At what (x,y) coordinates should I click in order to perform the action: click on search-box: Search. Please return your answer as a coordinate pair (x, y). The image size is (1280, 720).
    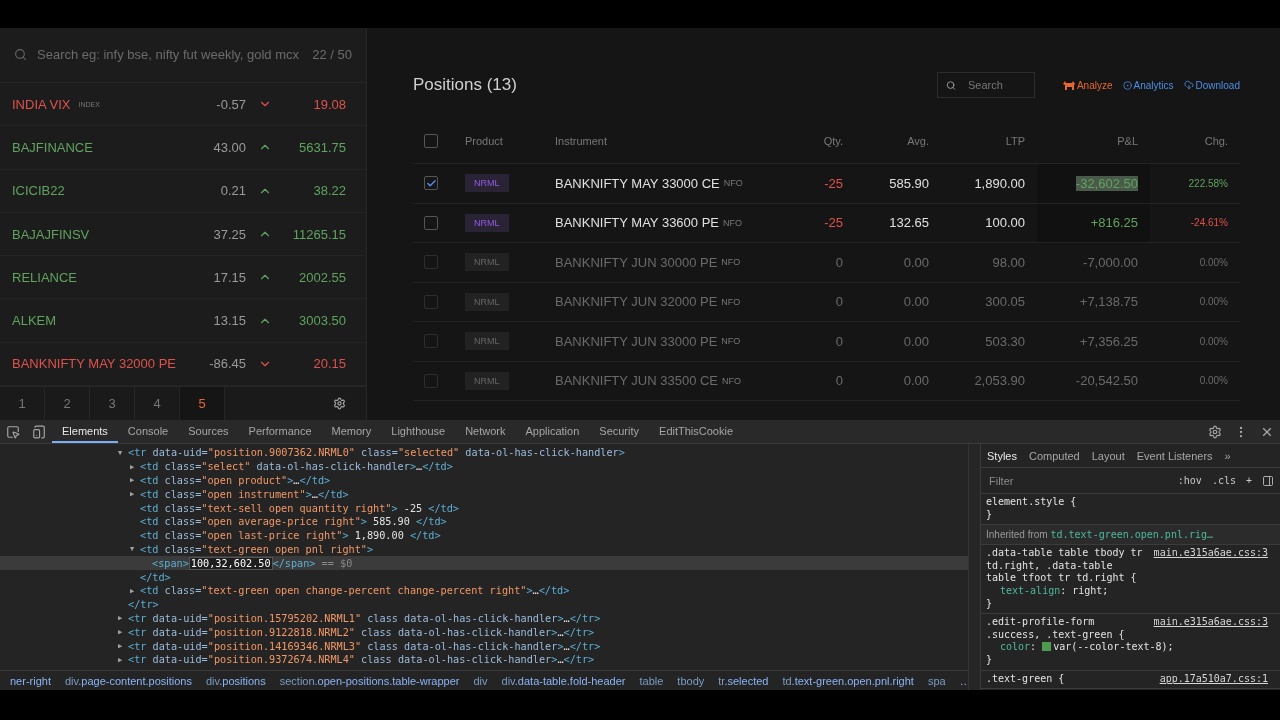
    Looking at the image, I should click on (985, 85).